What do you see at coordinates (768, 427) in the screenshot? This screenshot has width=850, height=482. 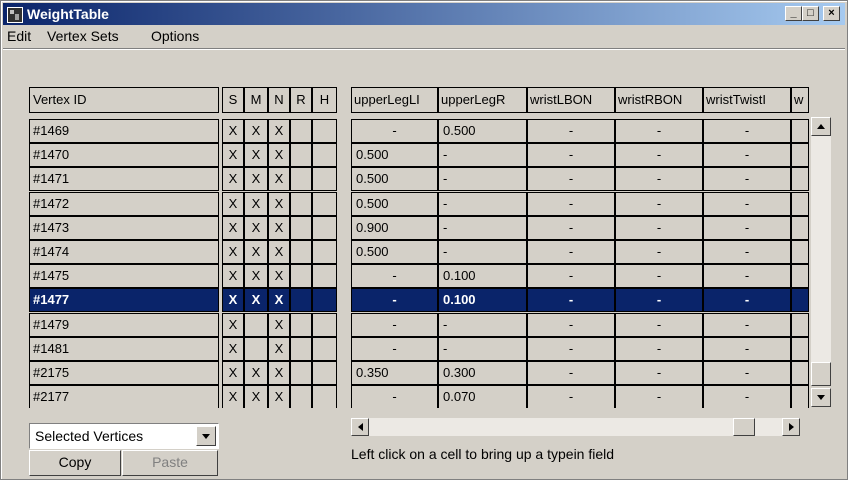 I see `horizontal-scroll-track-end` at bounding box center [768, 427].